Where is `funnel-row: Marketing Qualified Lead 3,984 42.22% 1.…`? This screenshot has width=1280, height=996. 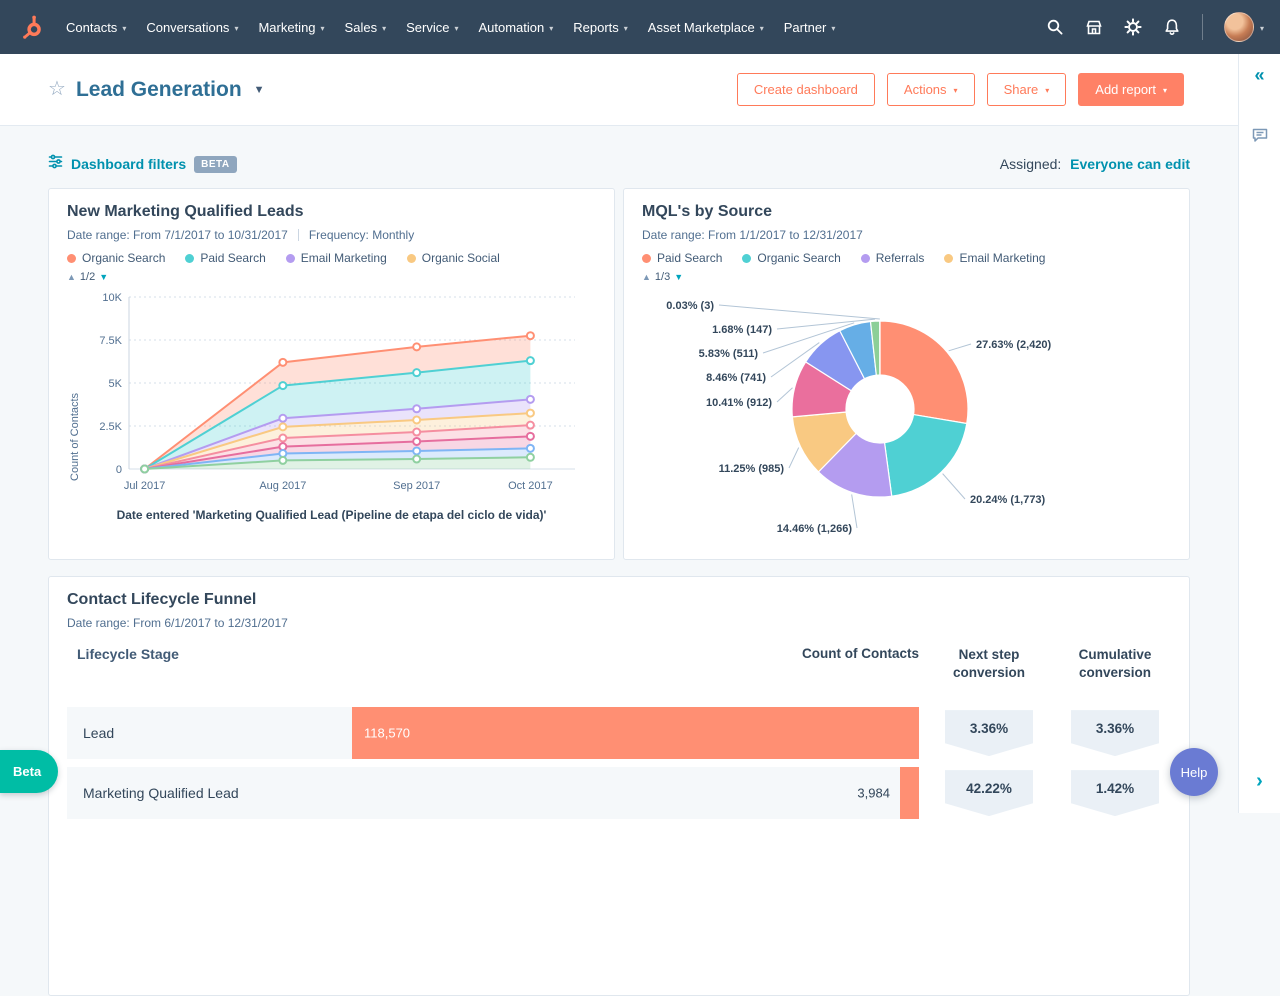 funnel-row: Marketing Qualified Lead 3,984 42.22% 1.… is located at coordinates (619, 793).